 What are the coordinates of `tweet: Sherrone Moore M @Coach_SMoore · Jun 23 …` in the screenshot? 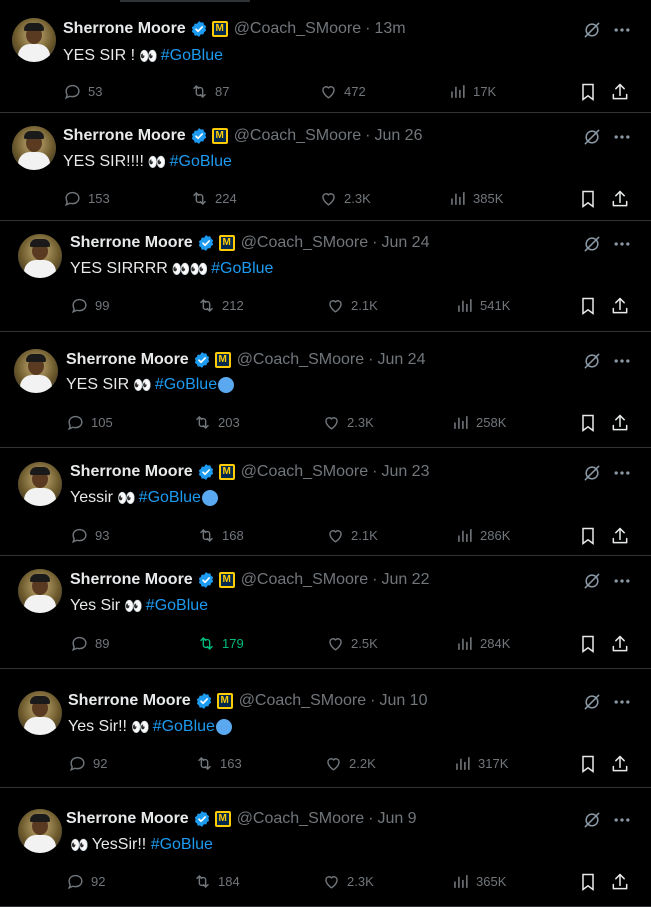 It's located at (325, 502).